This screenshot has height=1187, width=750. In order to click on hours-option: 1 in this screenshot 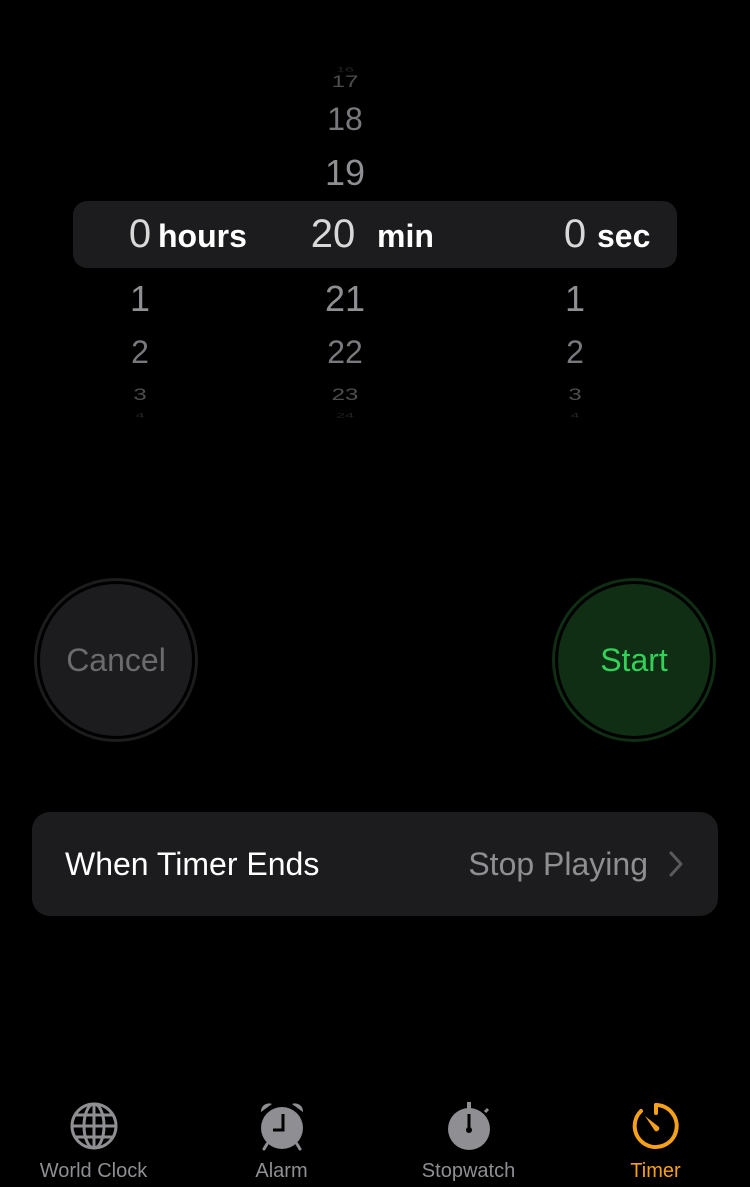, I will do `click(140, 299)`.